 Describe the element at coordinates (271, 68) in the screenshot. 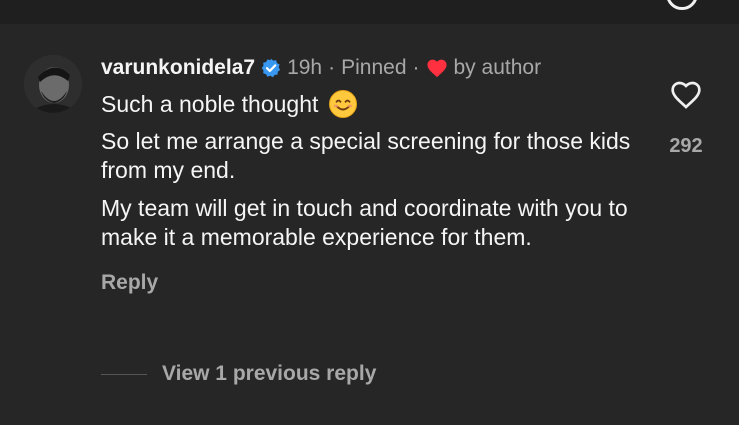

I see `verified-badge-icon` at that location.